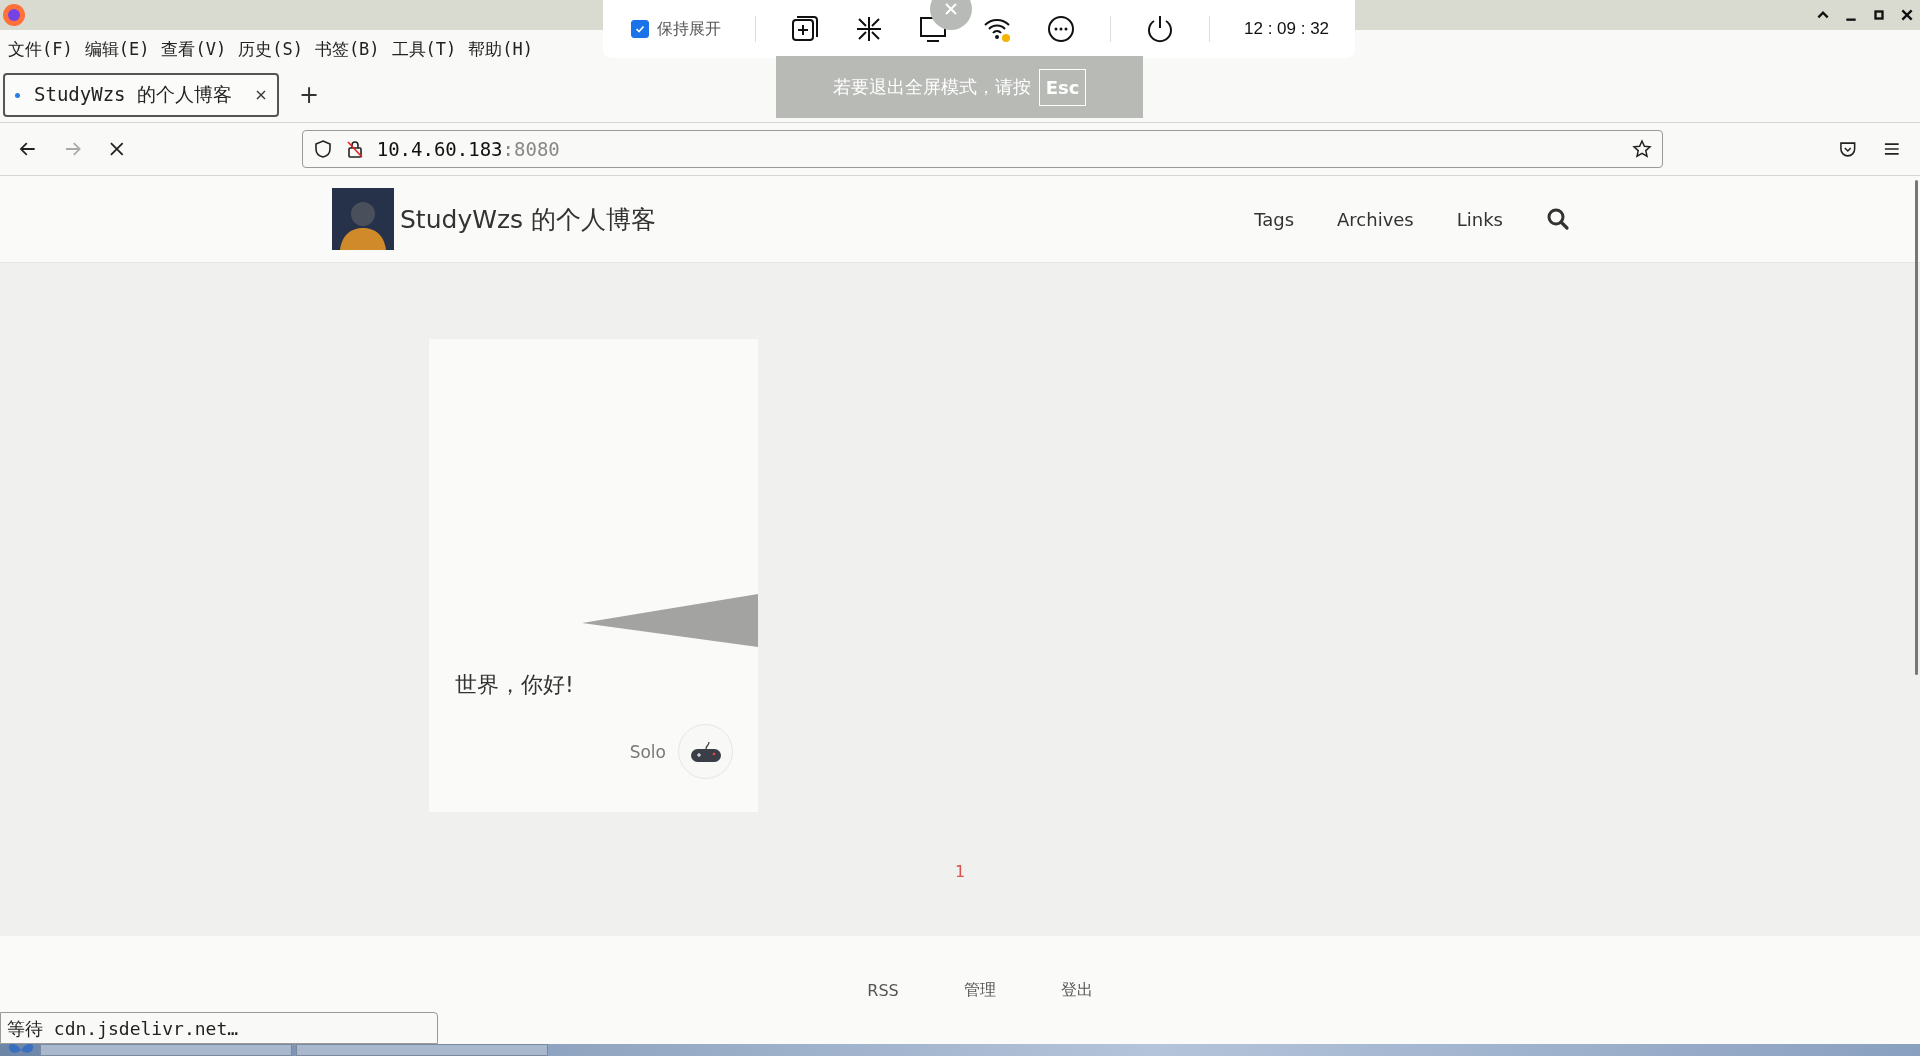 Image resolution: width=1920 pixels, height=1056 pixels. Describe the element at coordinates (1076, 990) in the screenshot. I see `footer-link: 登出` at that location.